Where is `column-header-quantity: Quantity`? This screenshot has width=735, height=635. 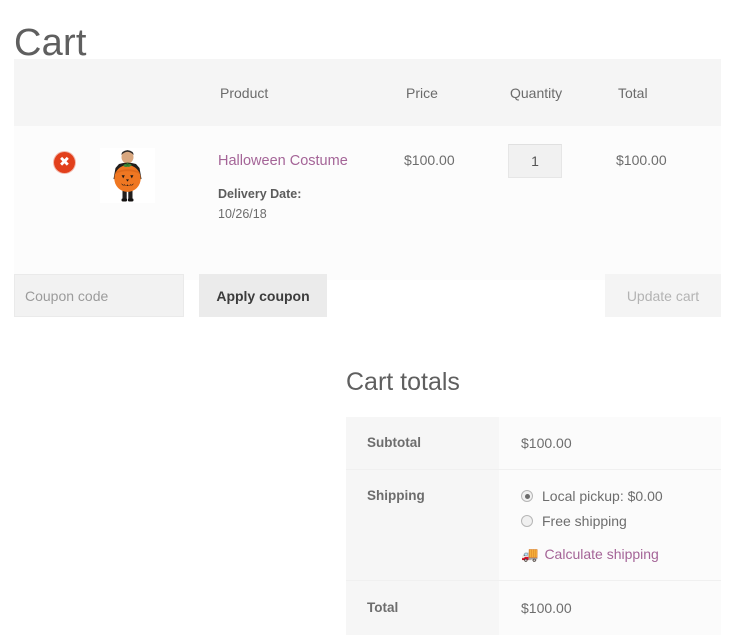
column-header-quantity: Quantity is located at coordinates (562, 92).